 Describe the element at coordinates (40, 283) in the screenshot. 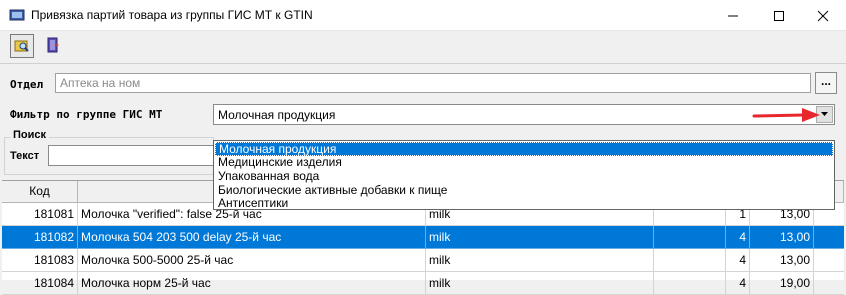

I see `cell-code: 181084` at that location.